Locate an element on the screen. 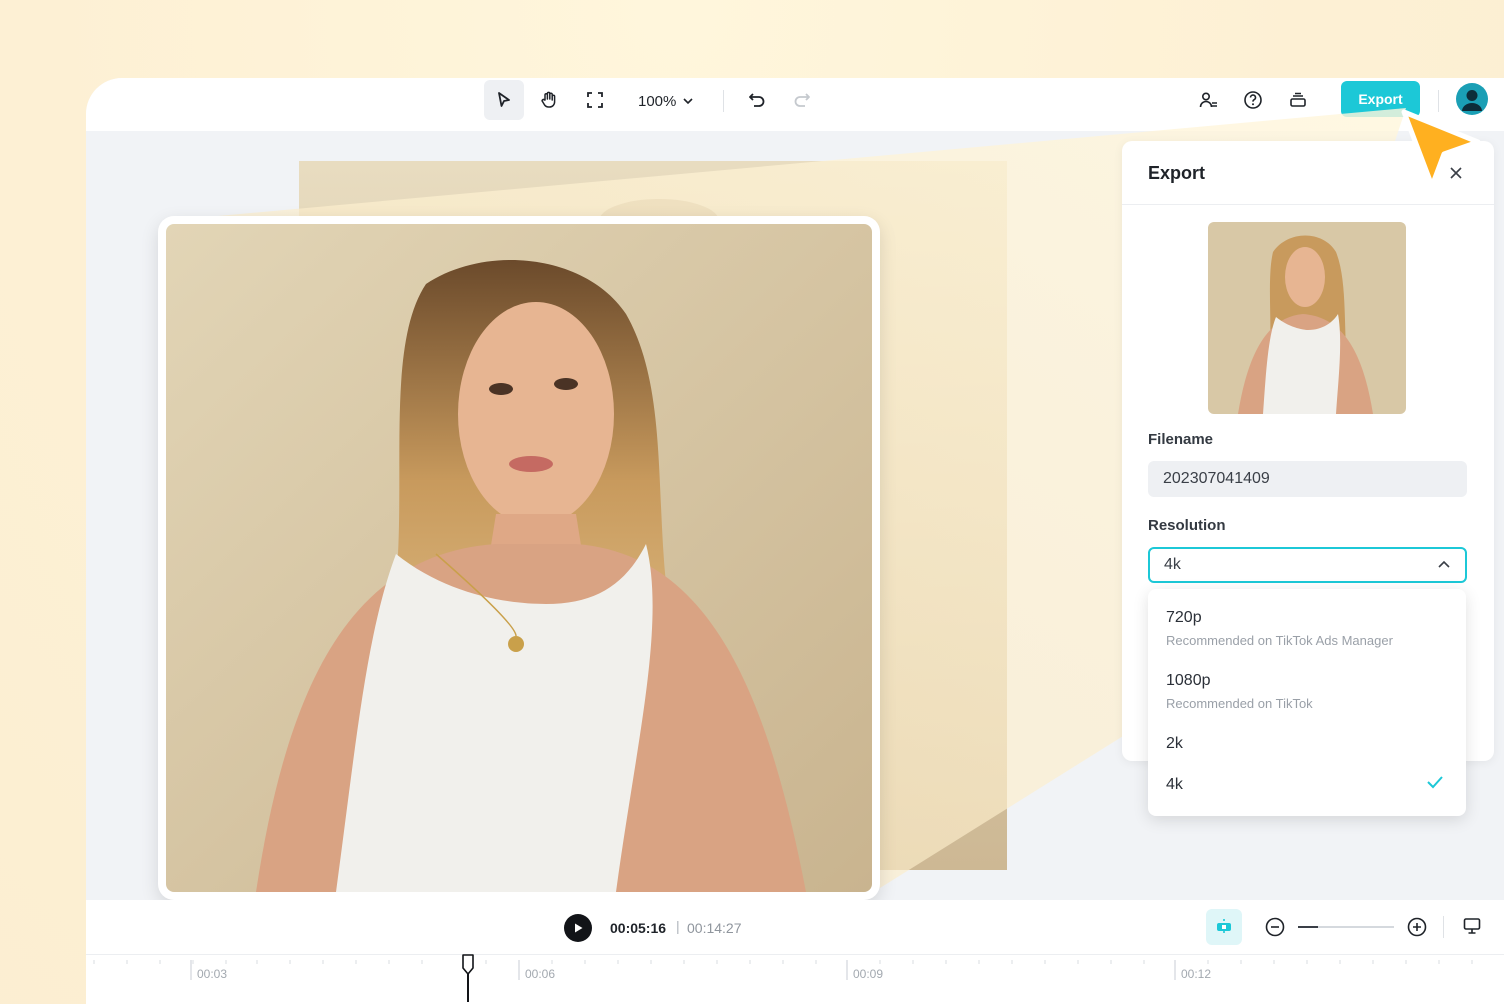 Image resolution: width=1504 pixels, height=1004 pixels. panel-title: Export is located at coordinates (1177, 173).